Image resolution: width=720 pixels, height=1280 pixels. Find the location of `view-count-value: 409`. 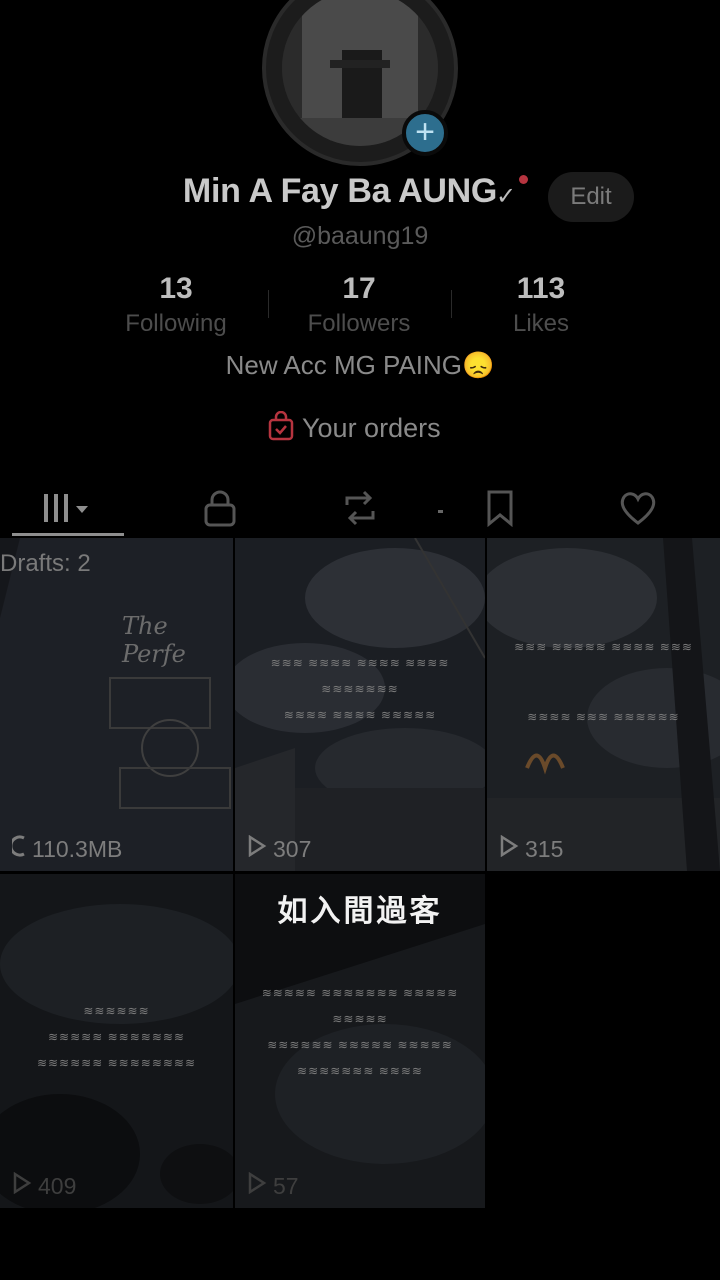

view-count-value: 409 is located at coordinates (57, 1185).